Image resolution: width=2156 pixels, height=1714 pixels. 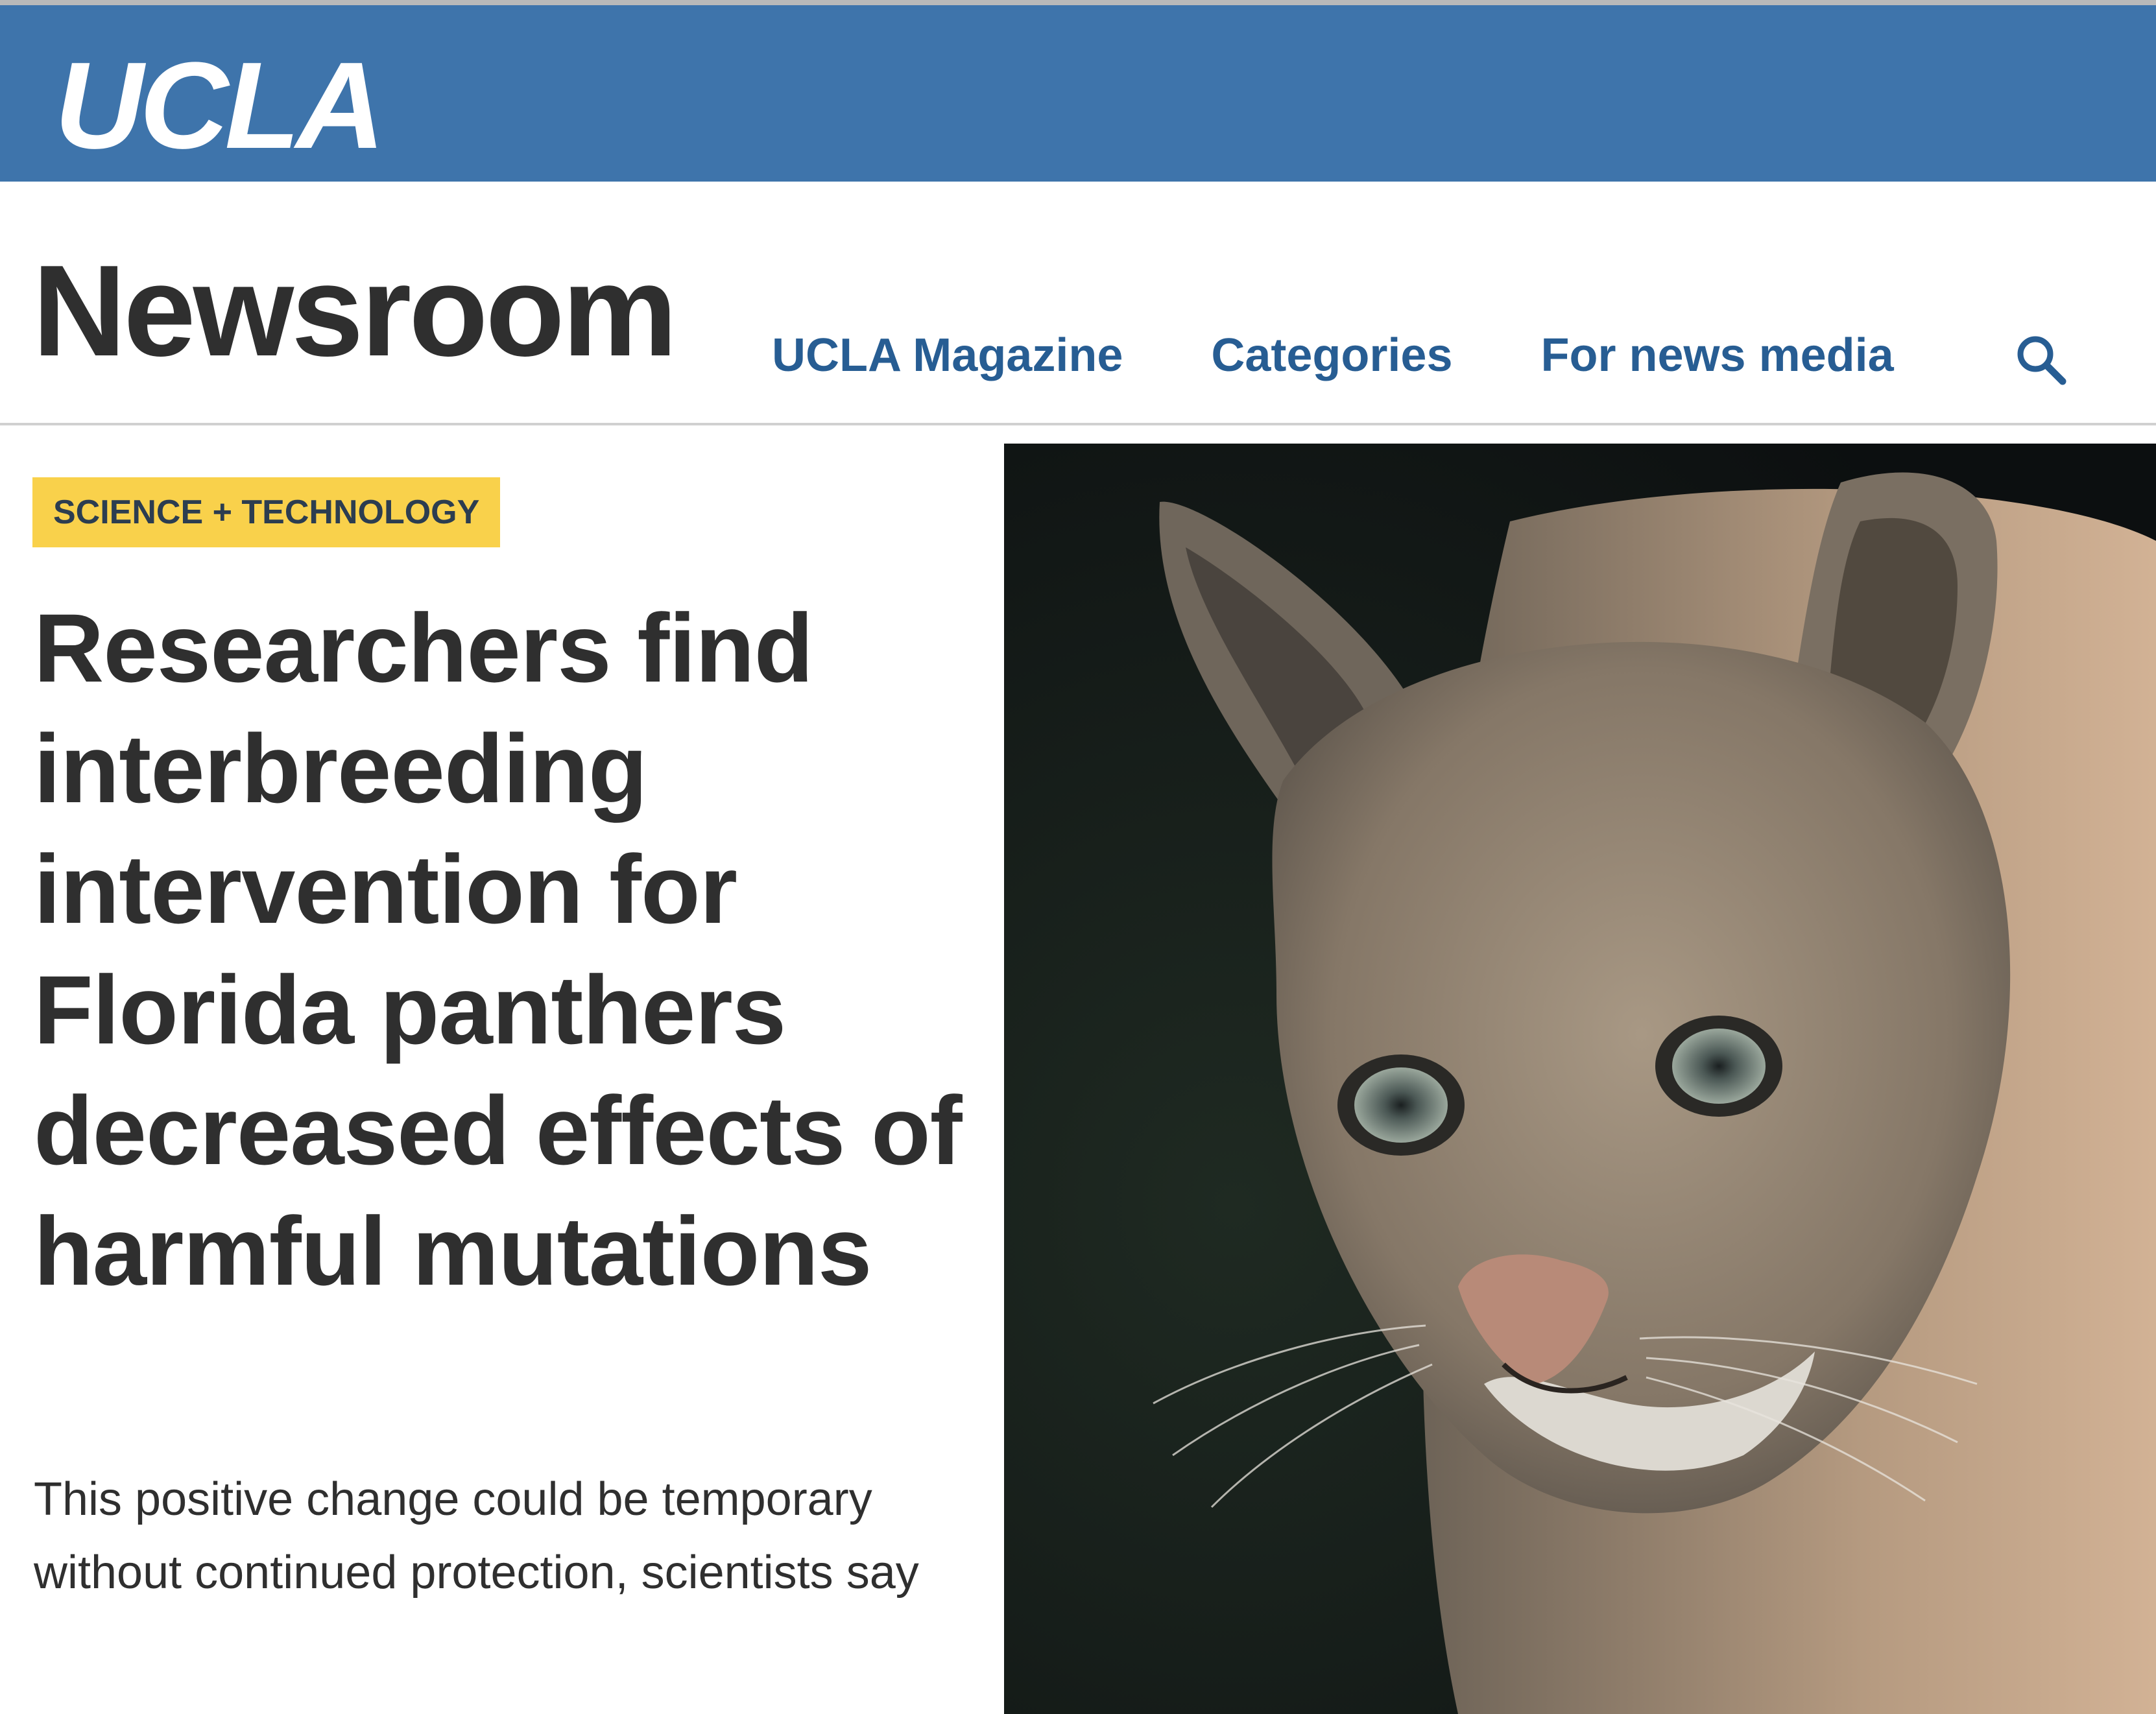 What do you see at coordinates (354, 311) in the screenshot?
I see `site-title: Newsroom` at bounding box center [354, 311].